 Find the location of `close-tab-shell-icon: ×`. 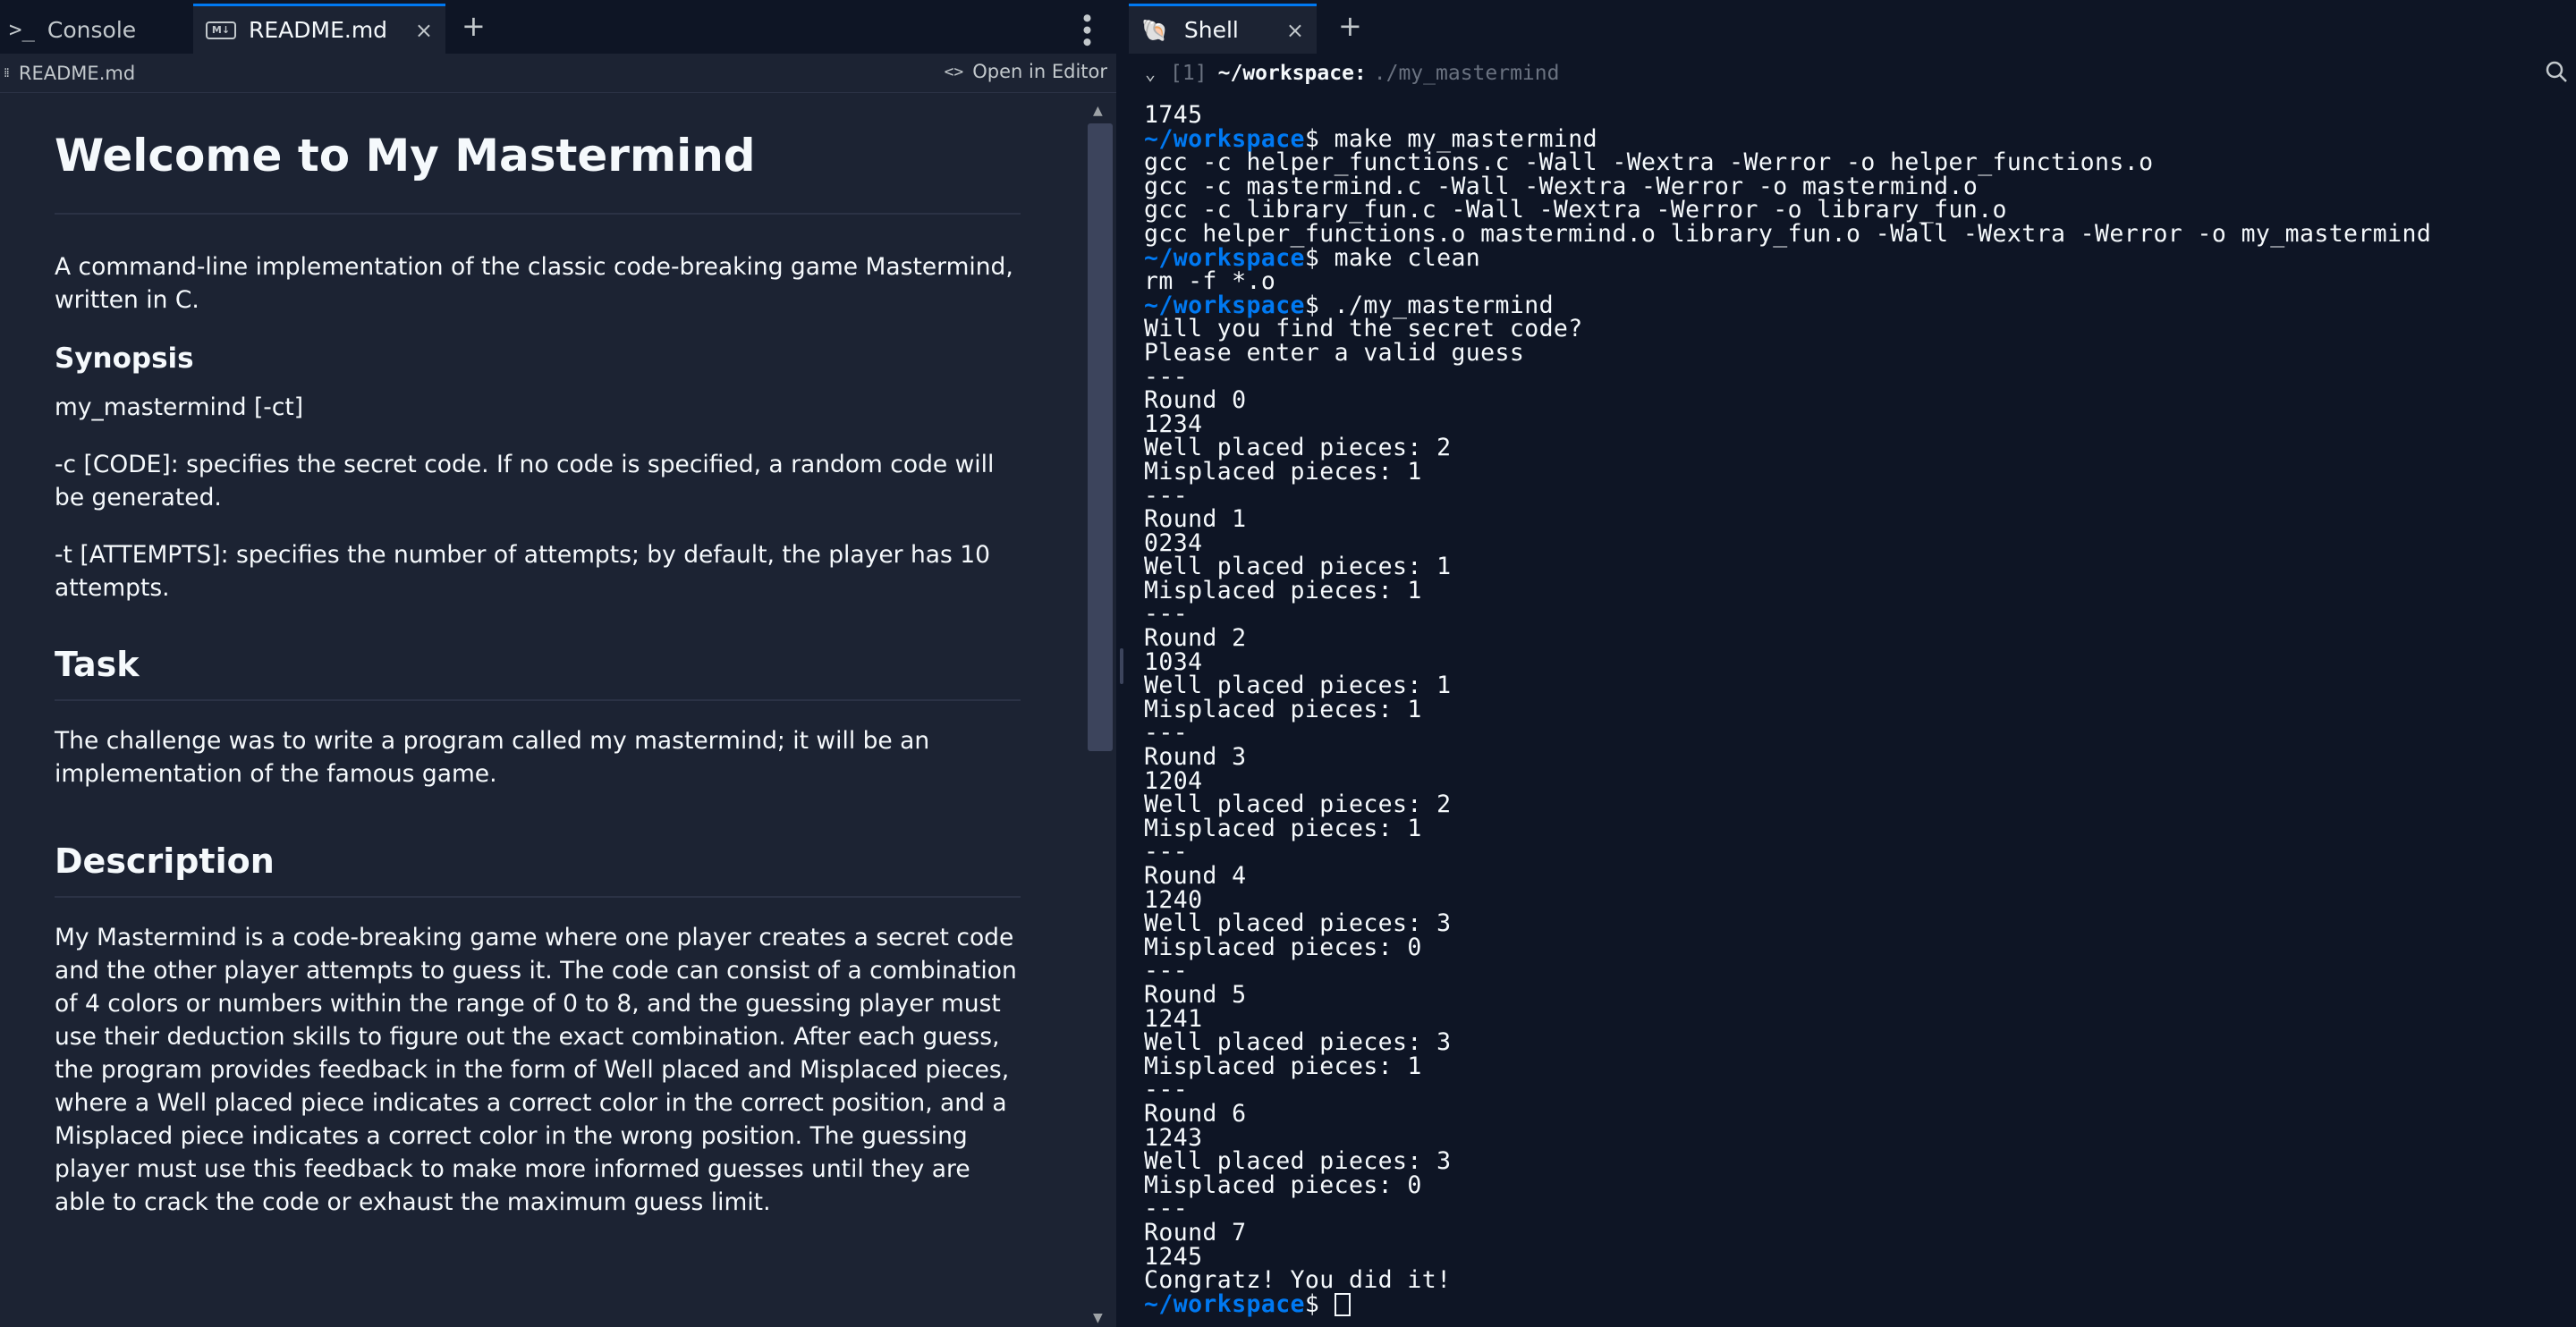

close-tab-shell-icon: × is located at coordinates (1295, 30).